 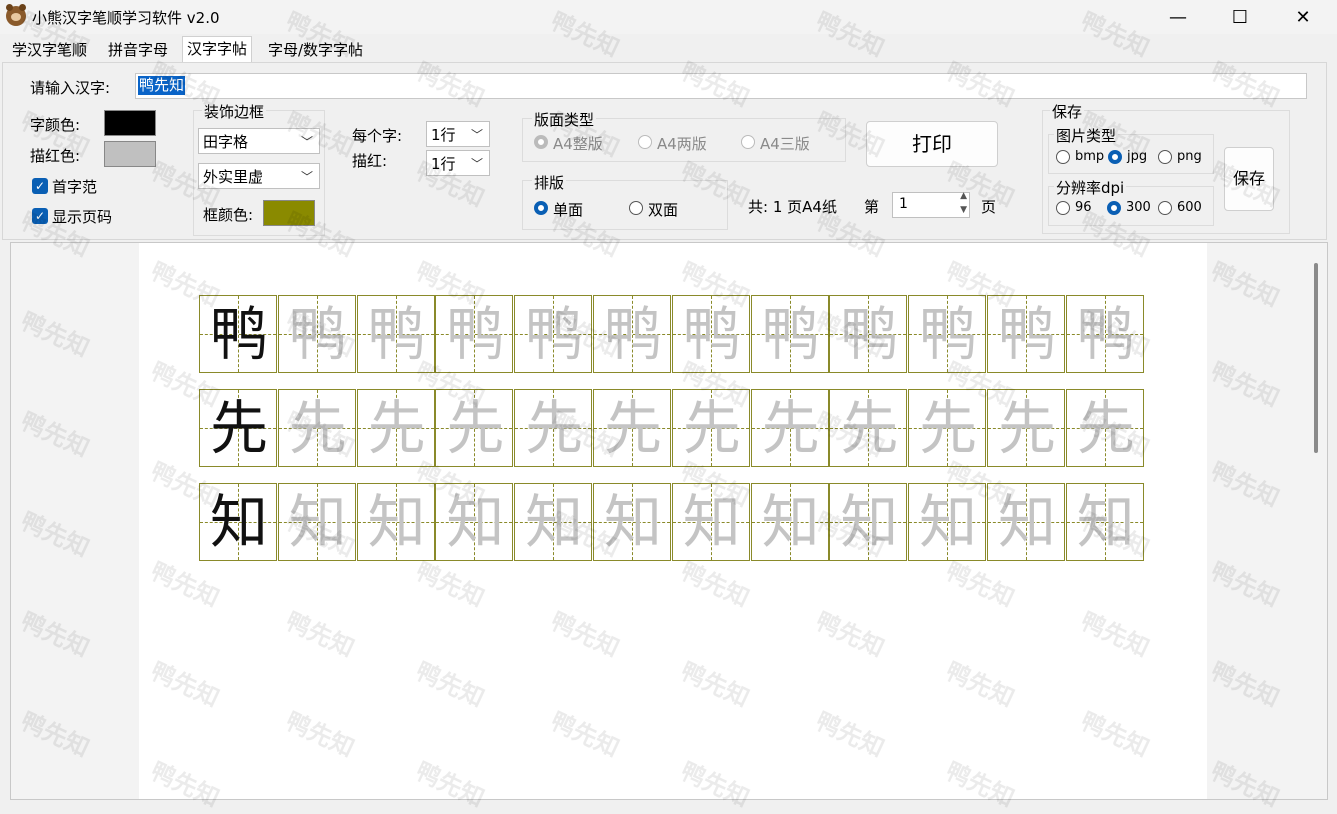 I want to click on tab-pinyin: 拼音字母, so click(x=138, y=50).